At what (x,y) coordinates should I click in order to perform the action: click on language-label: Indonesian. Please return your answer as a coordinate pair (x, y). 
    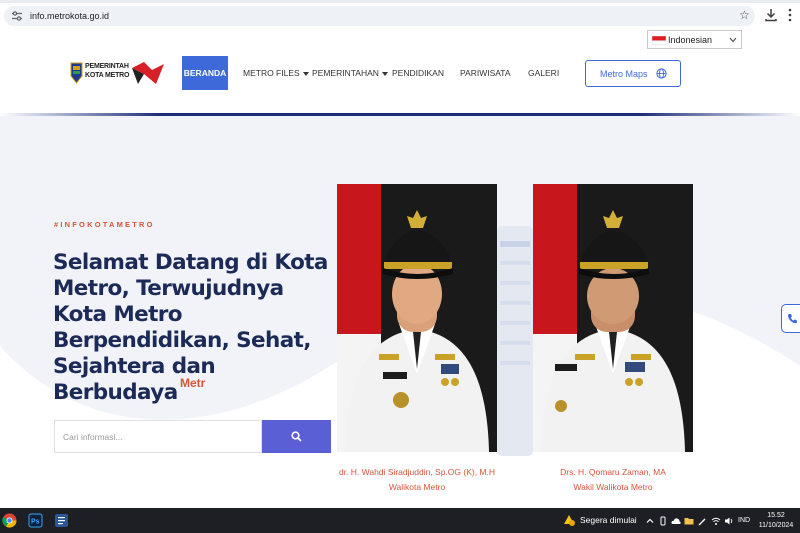
    Looking at the image, I should click on (690, 40).